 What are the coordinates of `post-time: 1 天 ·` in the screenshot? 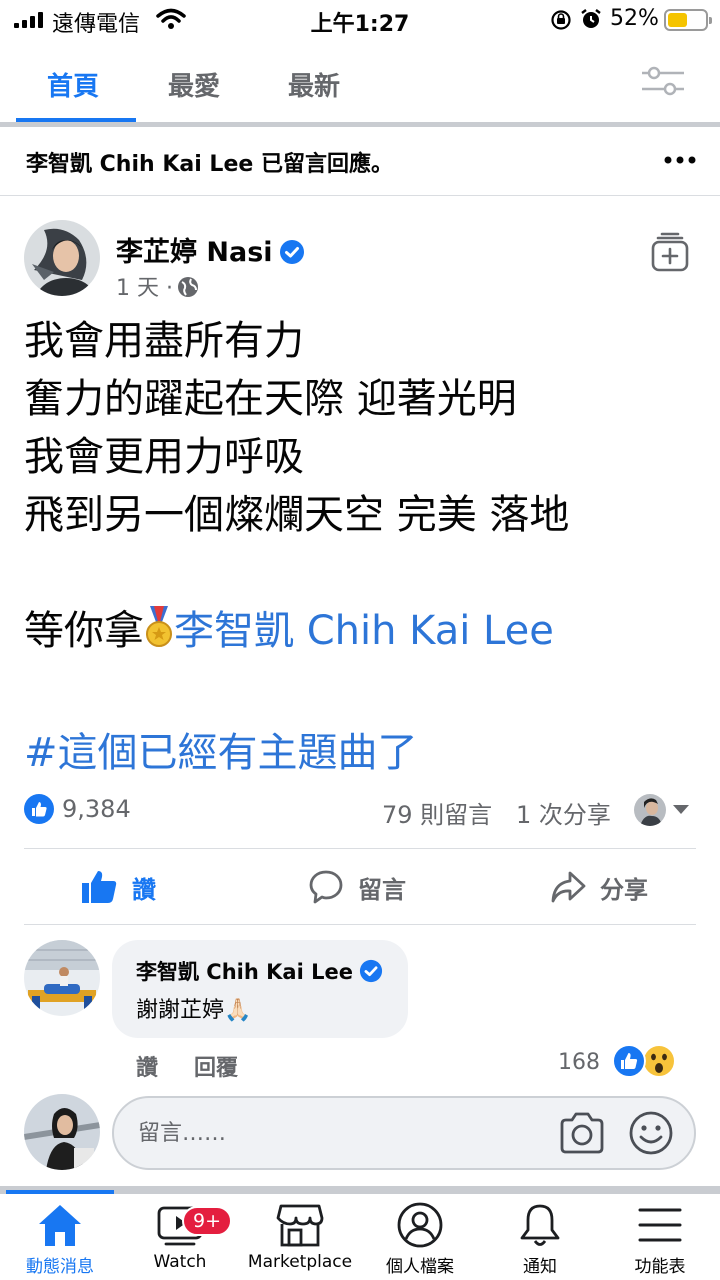 It's located at (144, 288).